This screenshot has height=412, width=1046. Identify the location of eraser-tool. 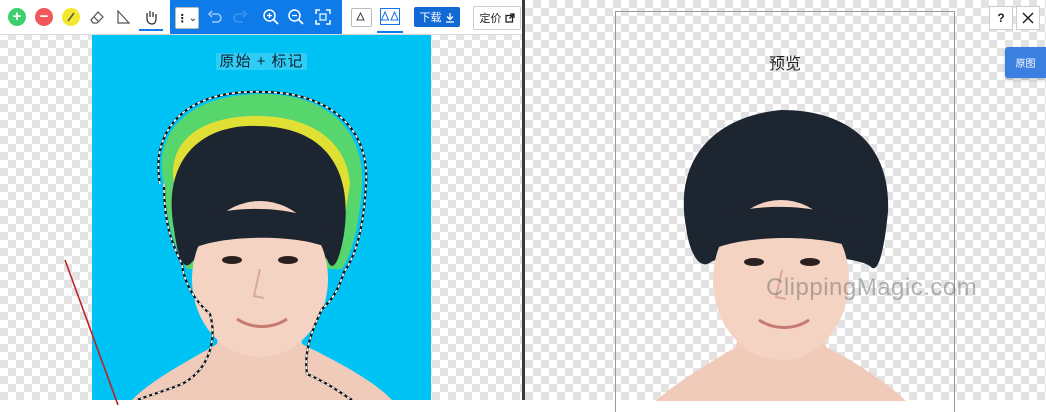
(97, 17).